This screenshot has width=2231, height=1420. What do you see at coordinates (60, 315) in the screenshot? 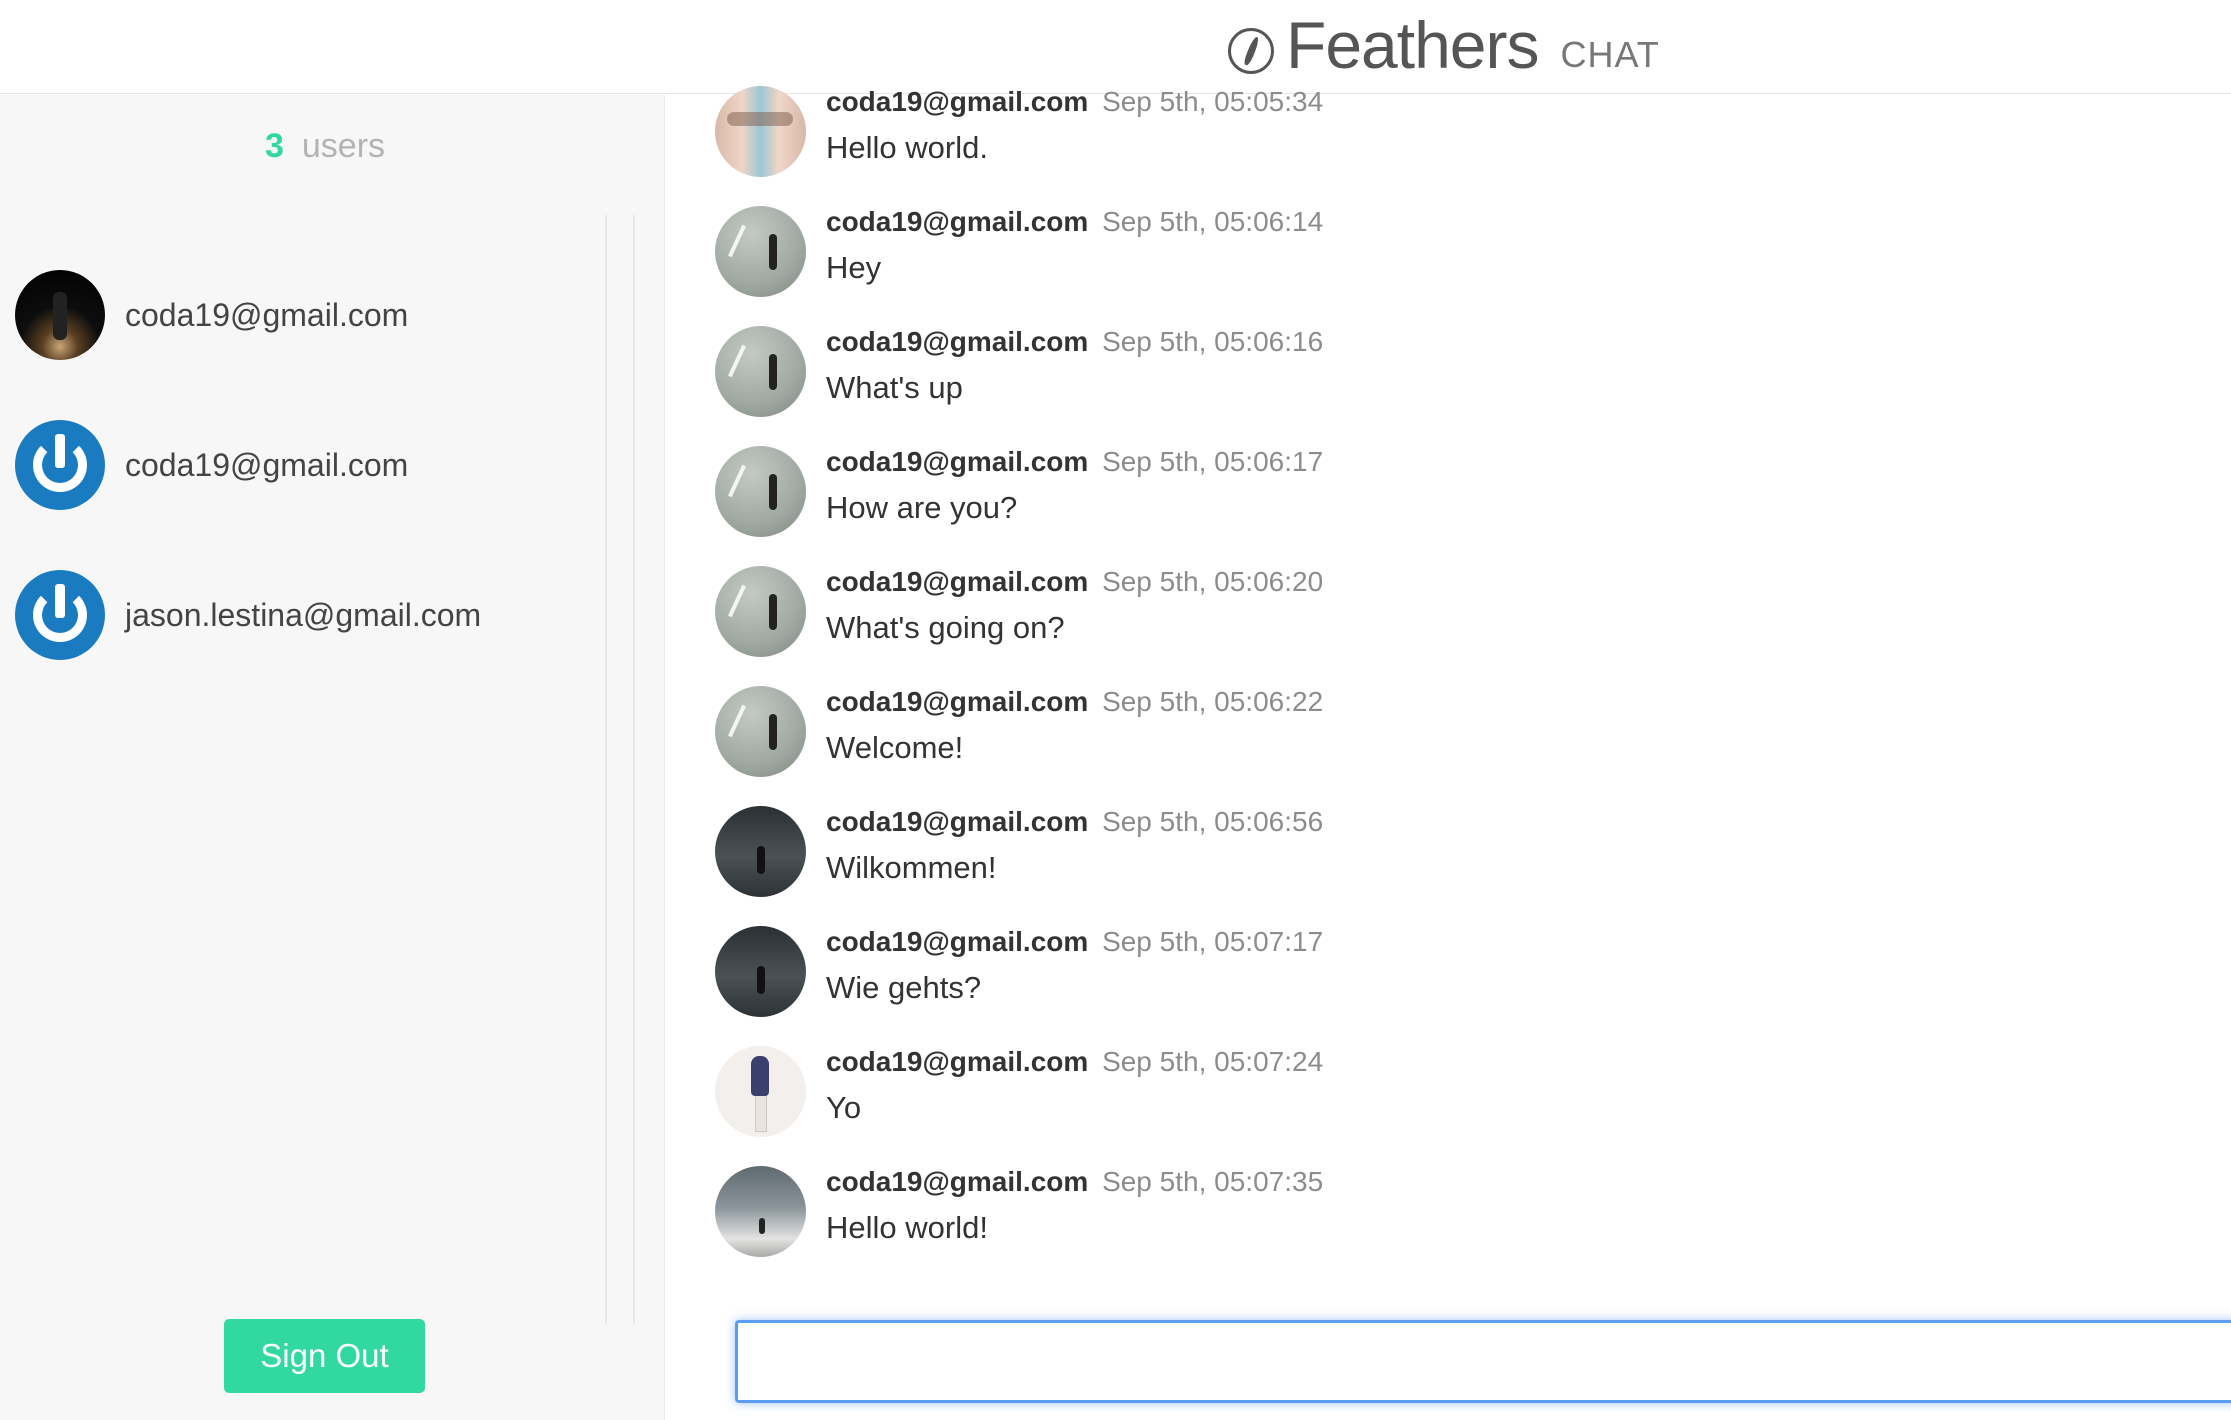
I see `user-avatar` at bounding box center [60, 315].